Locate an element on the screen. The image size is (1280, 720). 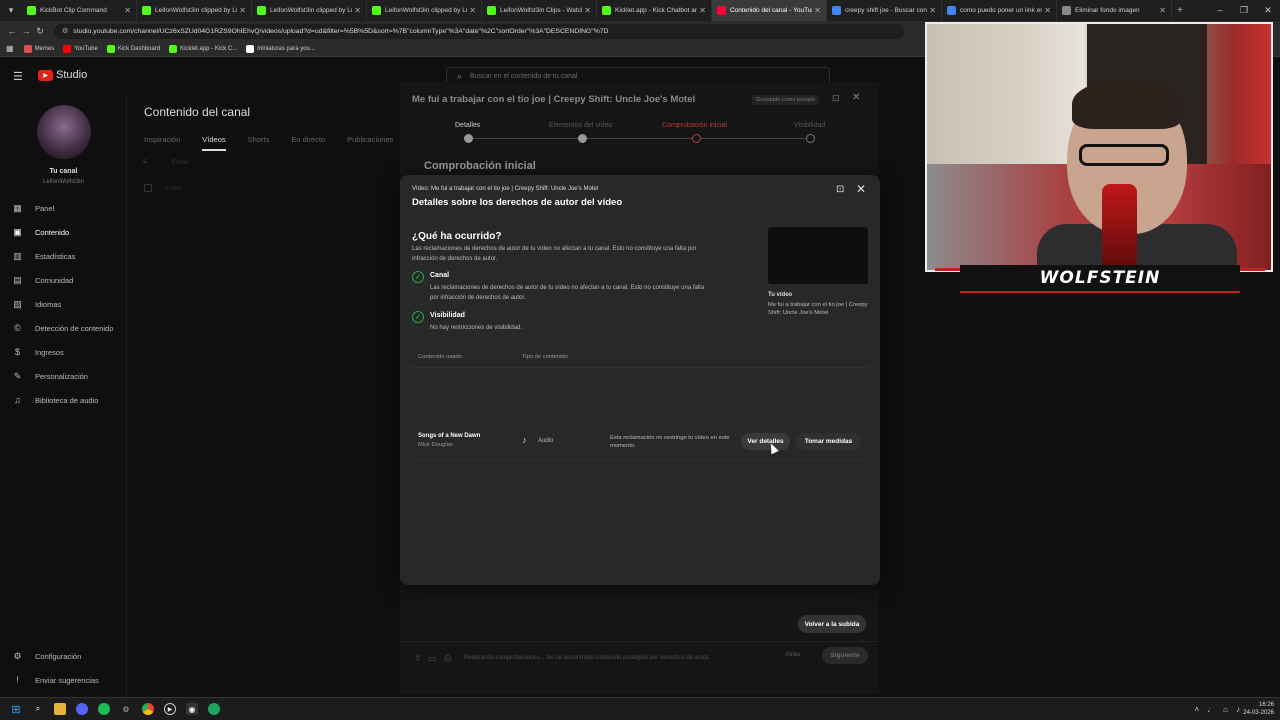
browser-tab: Kicklet.app - Kick Chatbot and ✕ is located at coordinates (654, 10).